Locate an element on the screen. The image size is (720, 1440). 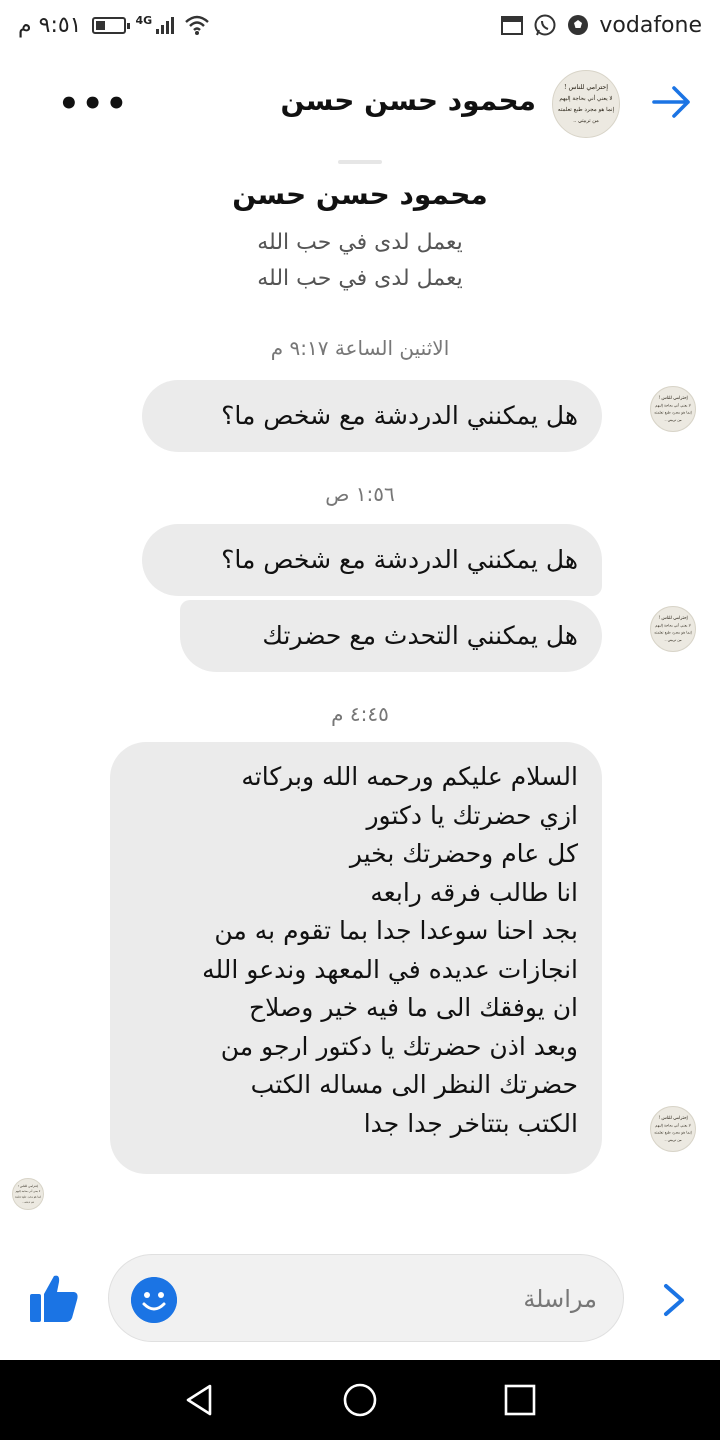
football-icon is located at coordinates (578, 25).